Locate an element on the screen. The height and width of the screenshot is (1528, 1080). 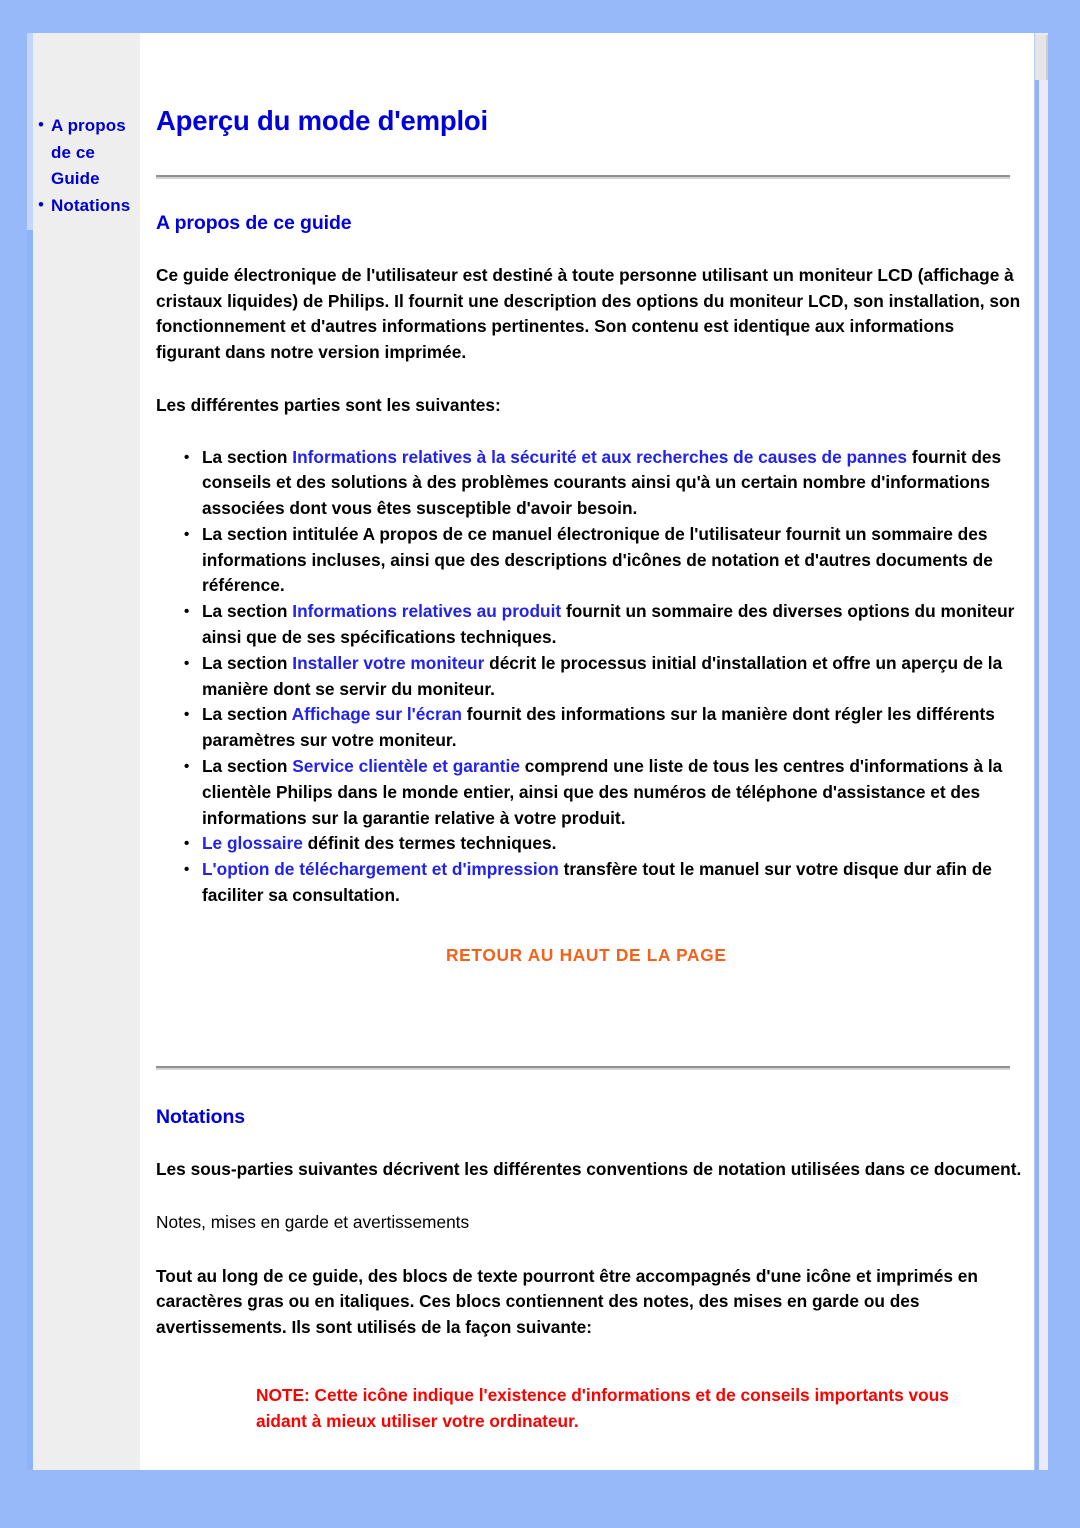
sidebar-nav: A propos de ce Guide Notations is located at coordinates (88, 166).